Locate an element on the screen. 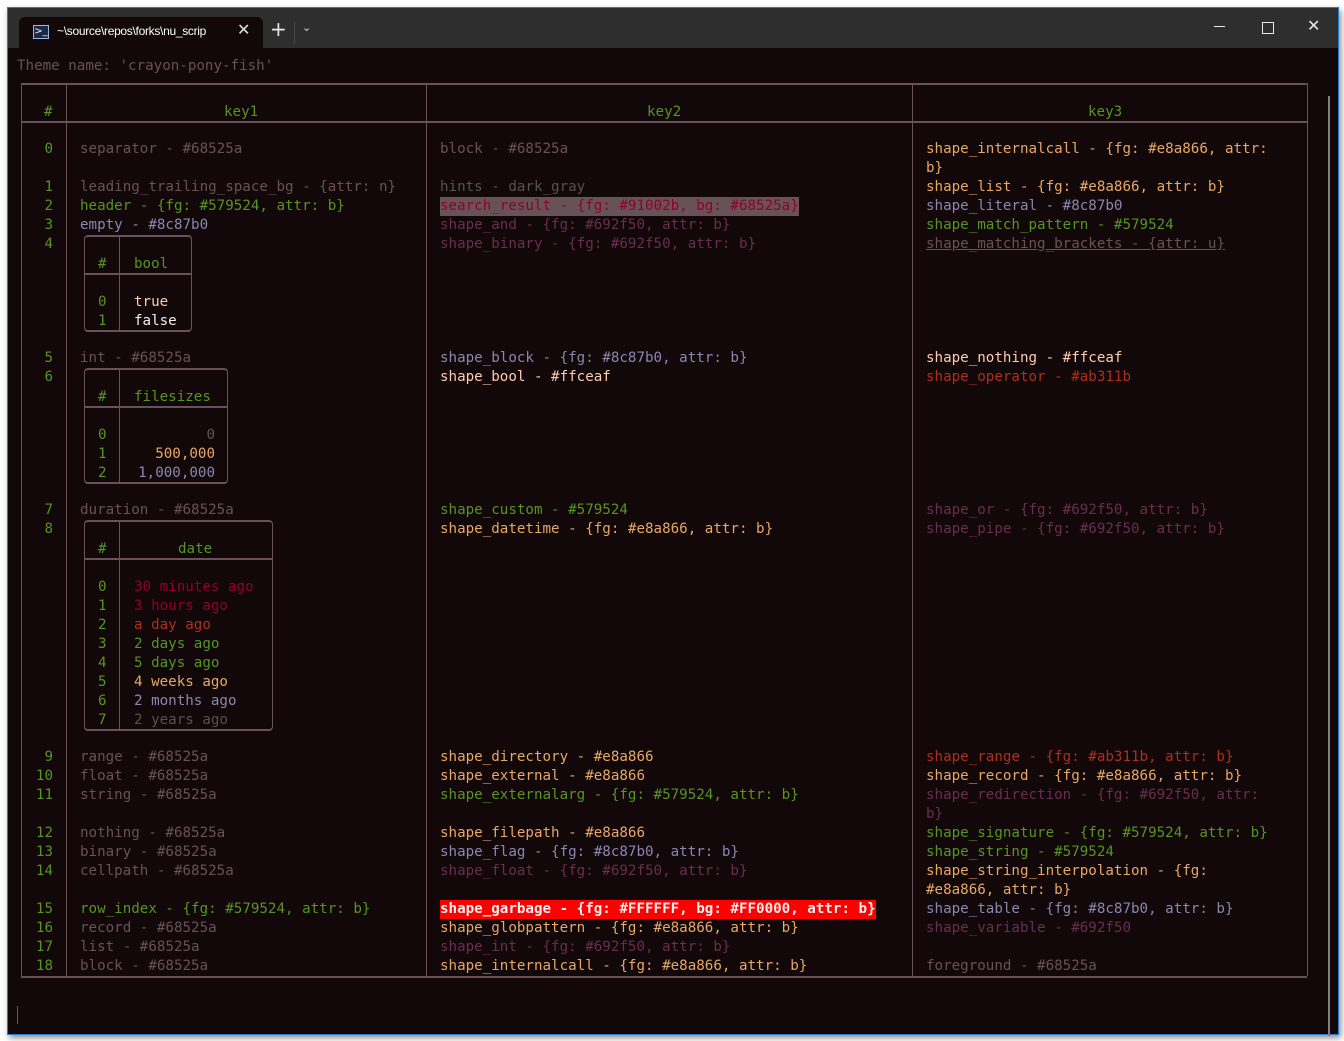  date-header: date is located at coordinates (195, 549).